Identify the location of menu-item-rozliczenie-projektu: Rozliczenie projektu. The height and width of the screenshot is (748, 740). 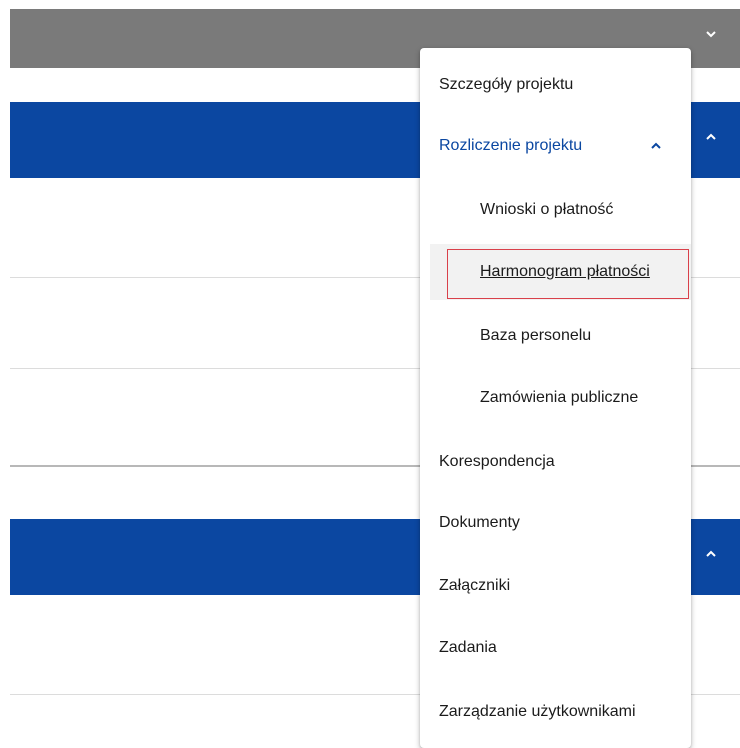
(555, 146).